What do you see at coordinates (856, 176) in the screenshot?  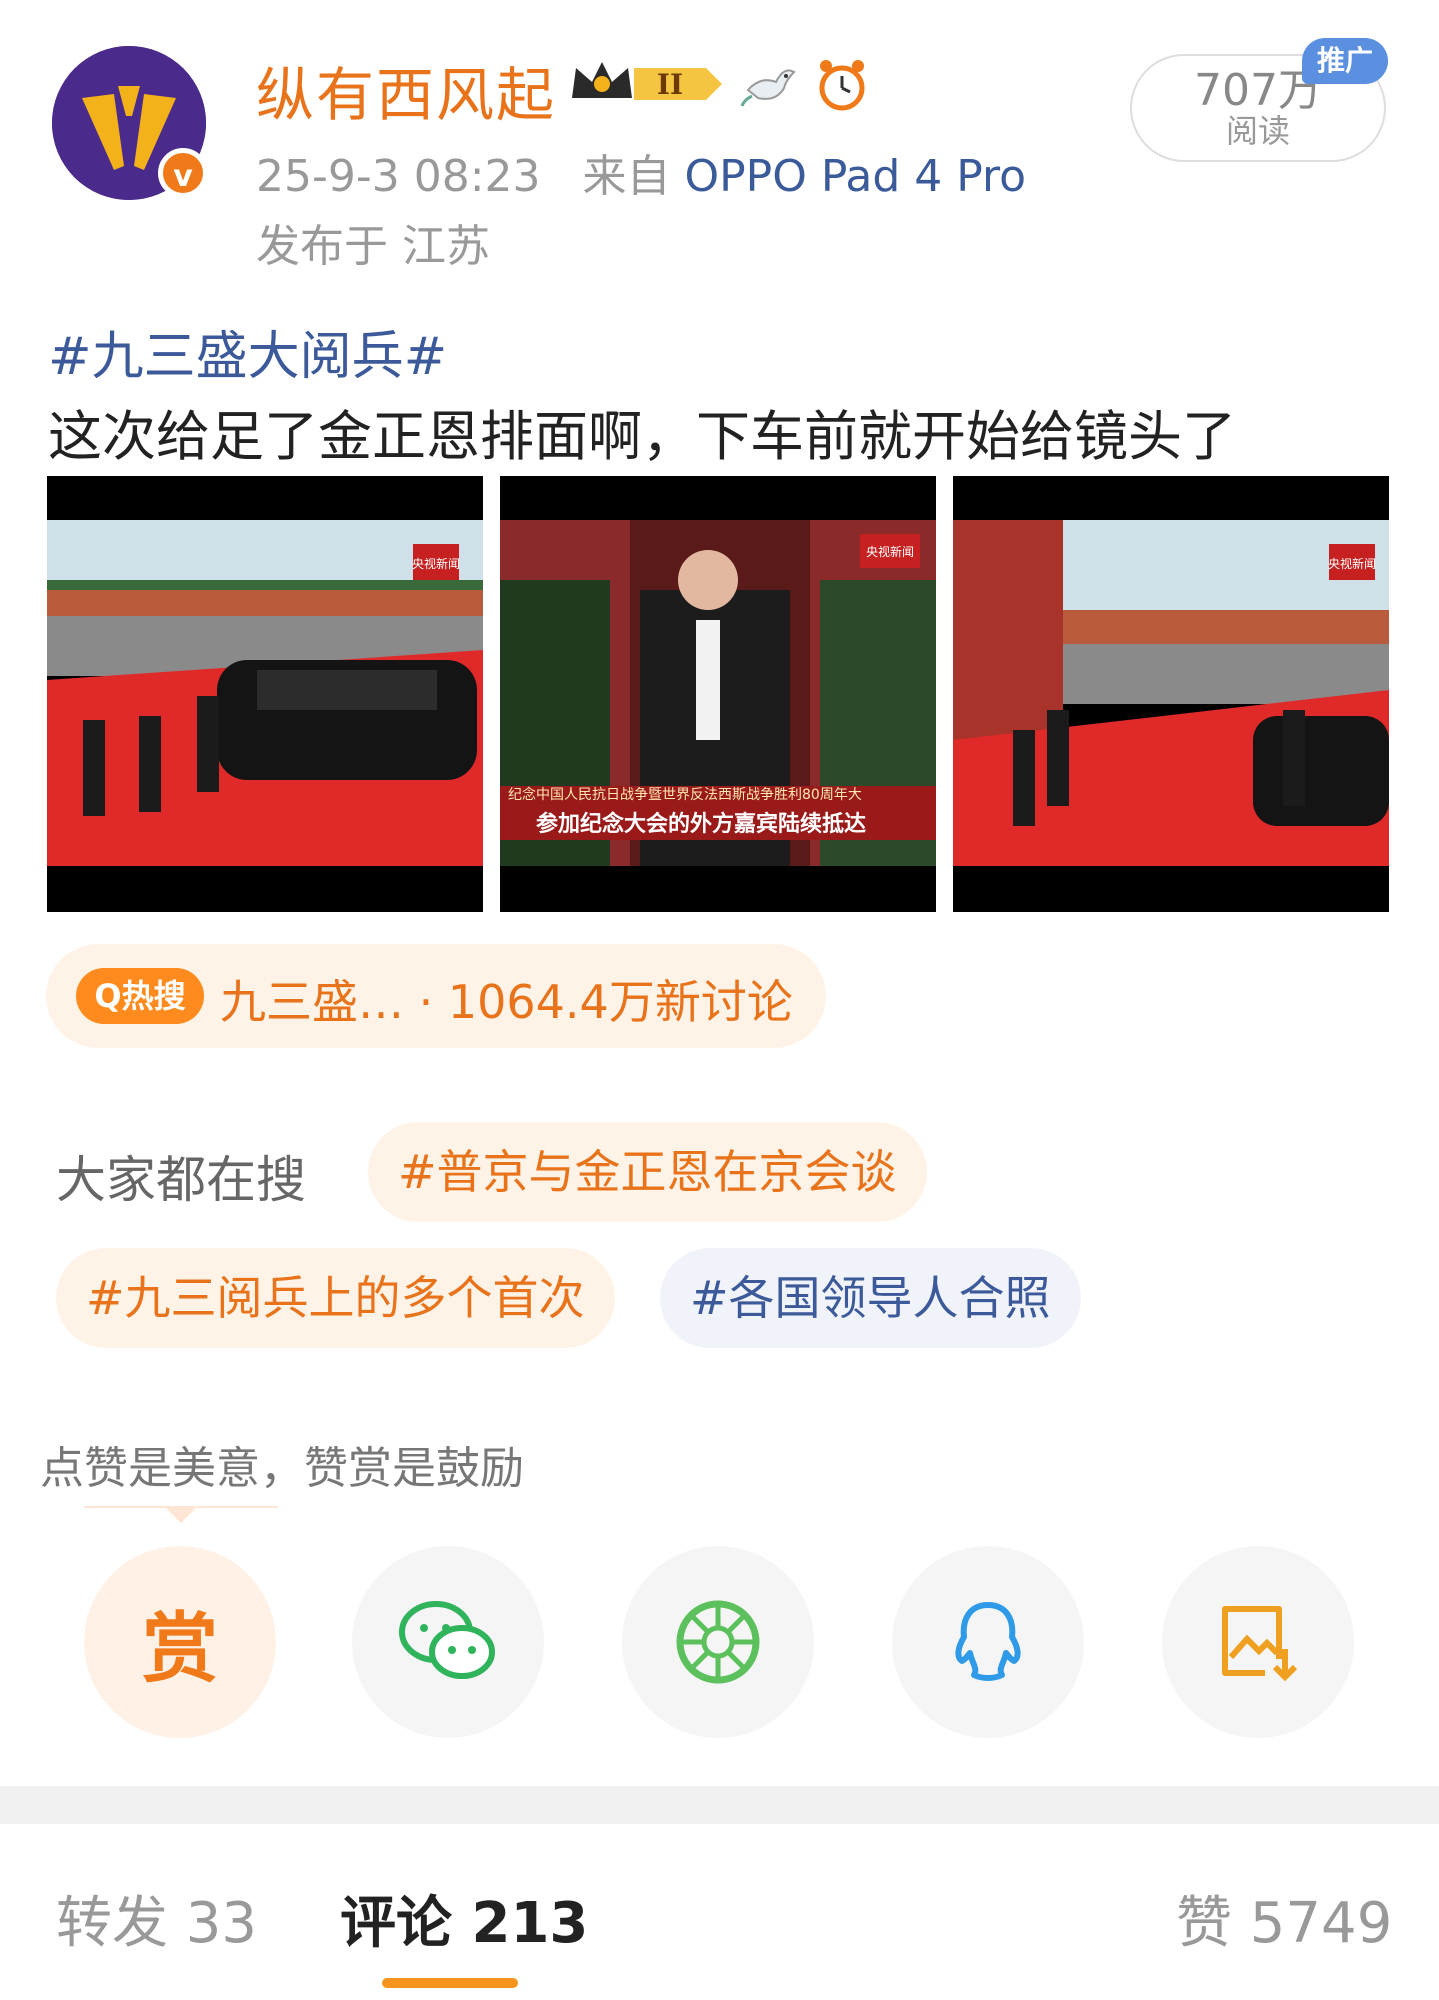 I see `device-link: OPPO Pad 4 Pro` at bounding box center [856, 176].